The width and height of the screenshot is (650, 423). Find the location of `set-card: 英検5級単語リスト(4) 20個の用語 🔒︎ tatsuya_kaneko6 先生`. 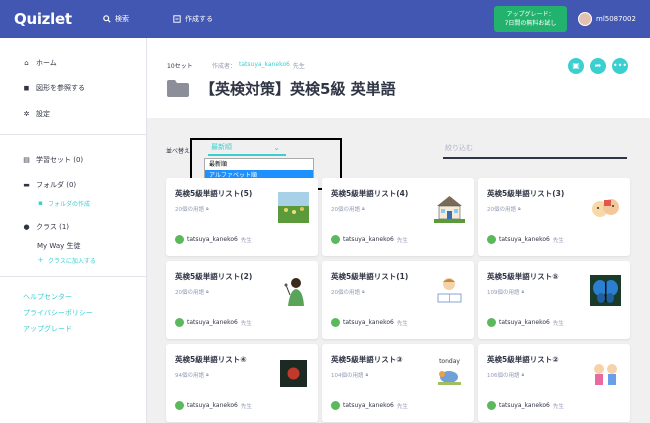

set-card: 英検5級単語リスト(4) 20個の用語 🔒︎ tatsuya_kaneko6 先生 is located at coordinates (398, 217).